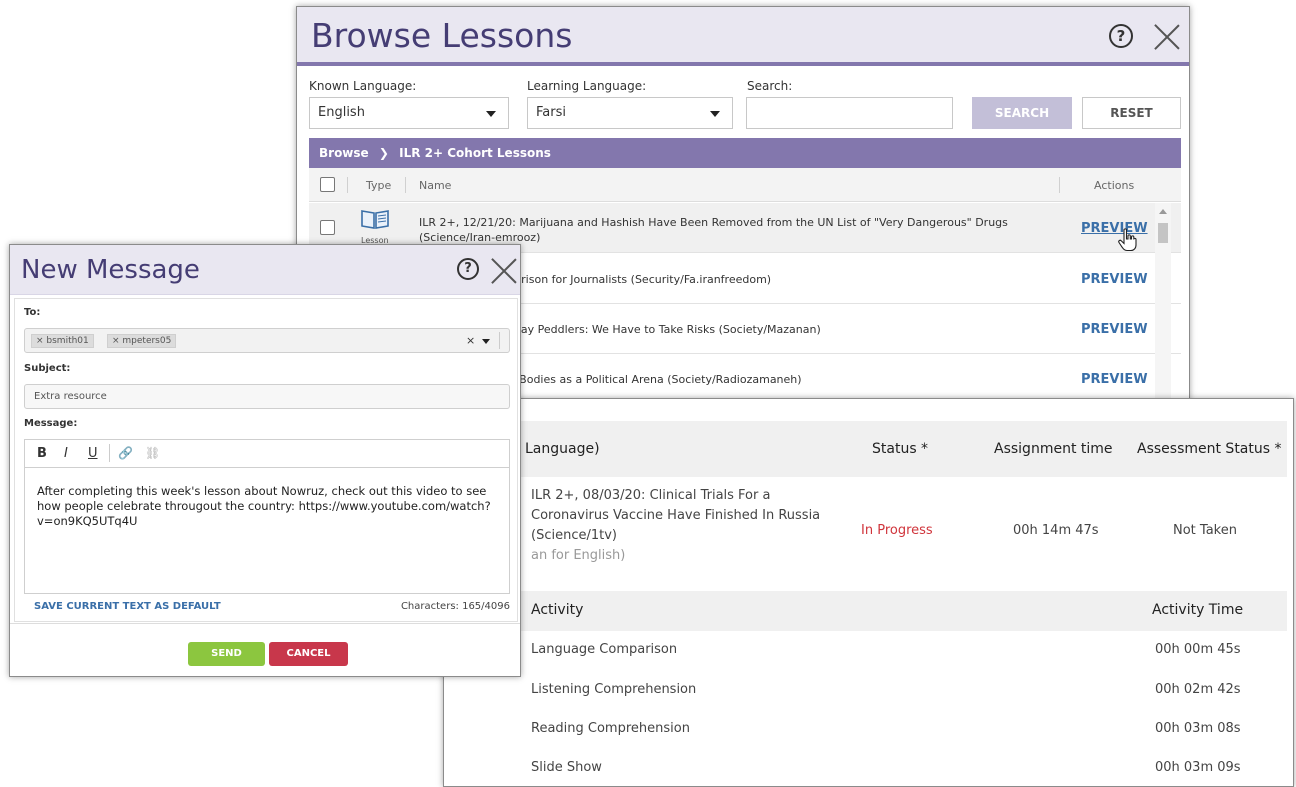  Describe the element at coordinates (897, 530) in the screenshot. I see `status-value: In Progress` at that location.